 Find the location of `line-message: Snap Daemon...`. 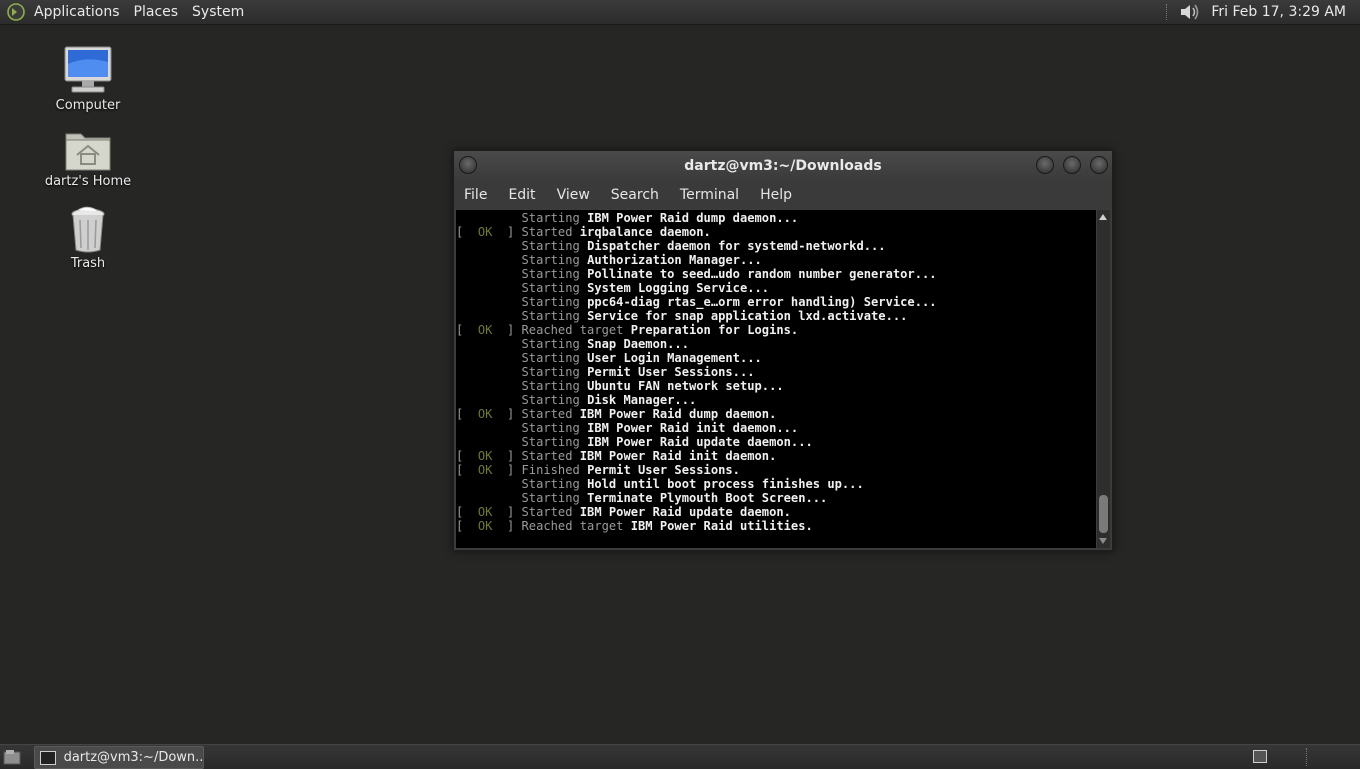

line-message: Snap Daemon... is located at coordinates (638, 344).